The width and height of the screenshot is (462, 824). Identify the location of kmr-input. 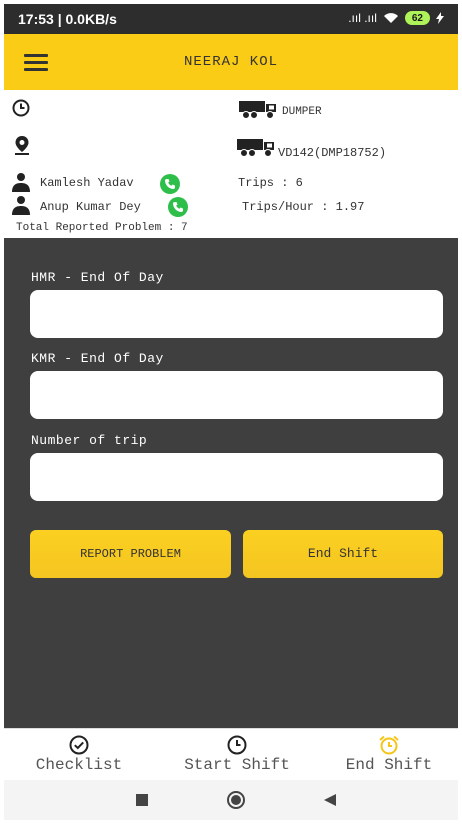
(236, 395).